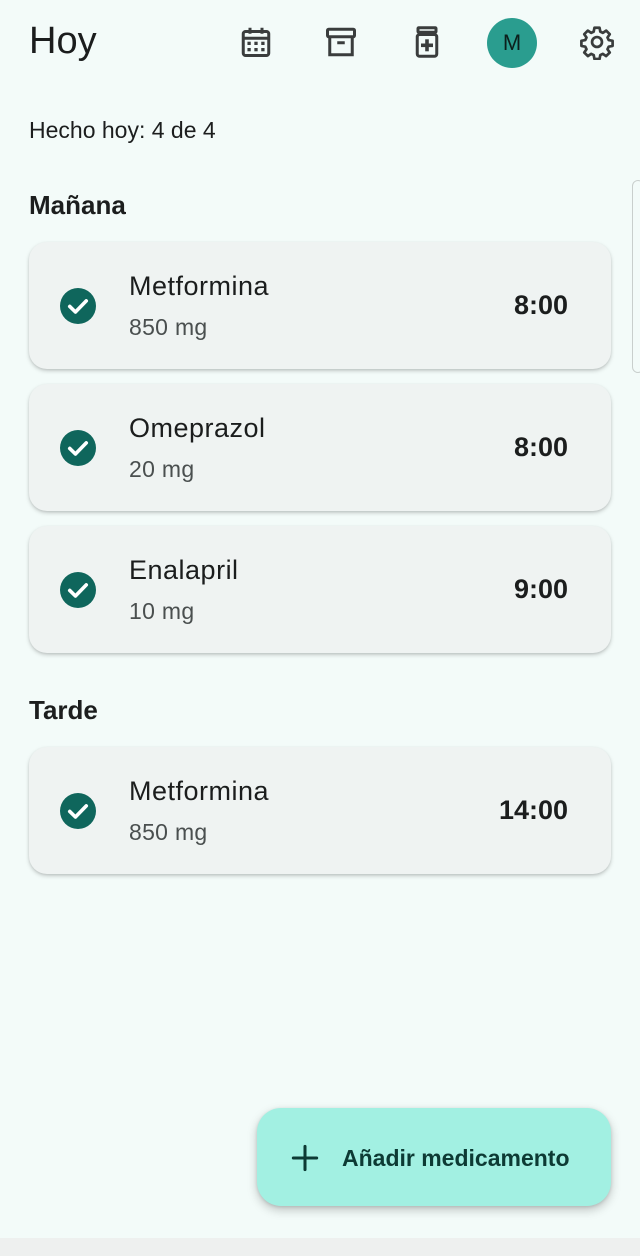 This screenshot has width=640, height=1256. Describe the element at coordinates (320, 305) in the screenshot. I see `med-card: Metformina 850 mg 8:00` at that location.